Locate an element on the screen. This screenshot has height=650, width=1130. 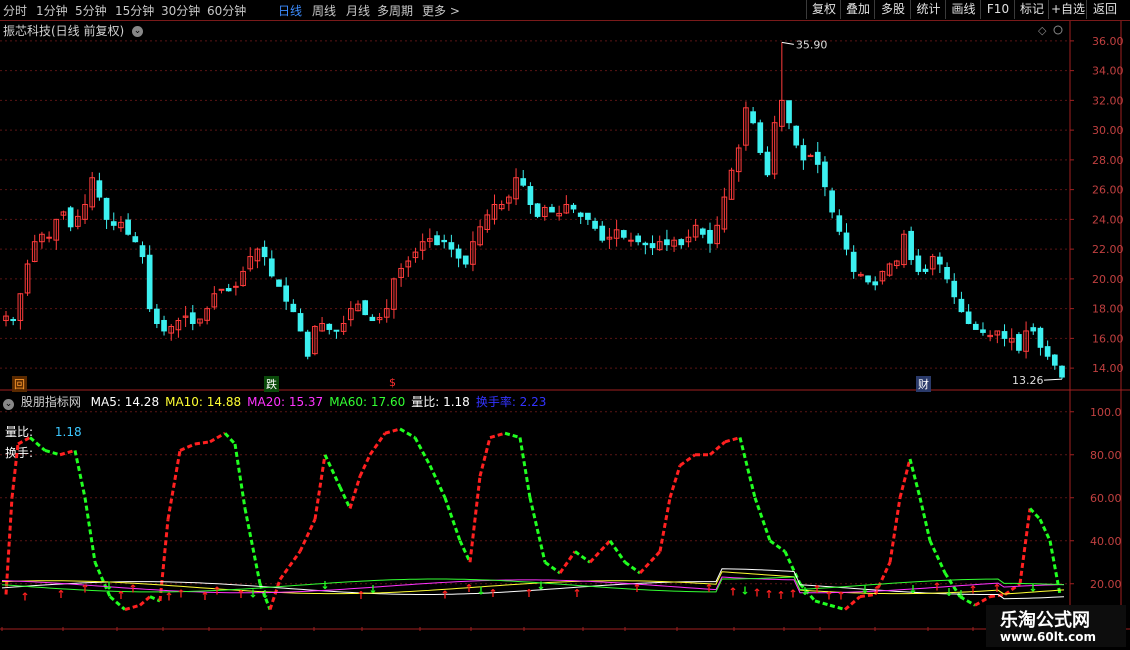
period-tab-3: 15分钟 is located at coordinates (134, 10).